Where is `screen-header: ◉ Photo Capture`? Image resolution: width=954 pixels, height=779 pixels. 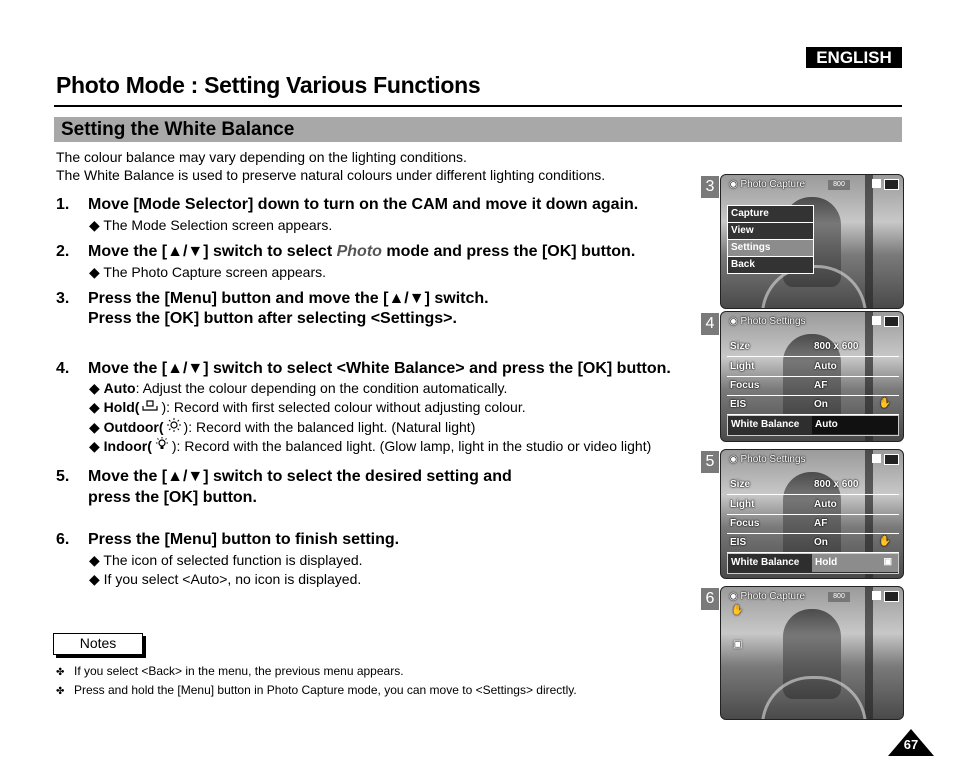 screen-header: ◉ Photo Capture is located at coordinates (767, 596).